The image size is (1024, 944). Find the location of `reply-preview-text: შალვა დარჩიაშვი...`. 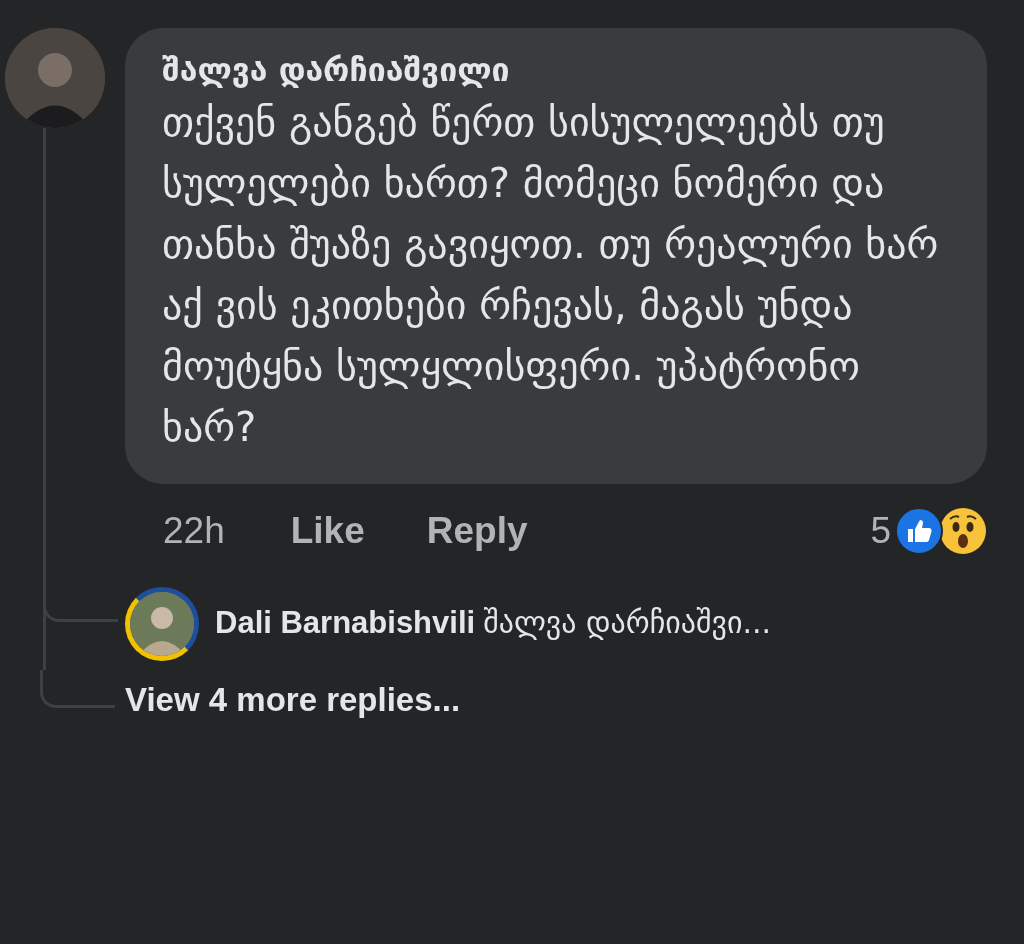

reply-preview-text: შალვა დარჩიაშვი... is located at coordinates (627, 623).